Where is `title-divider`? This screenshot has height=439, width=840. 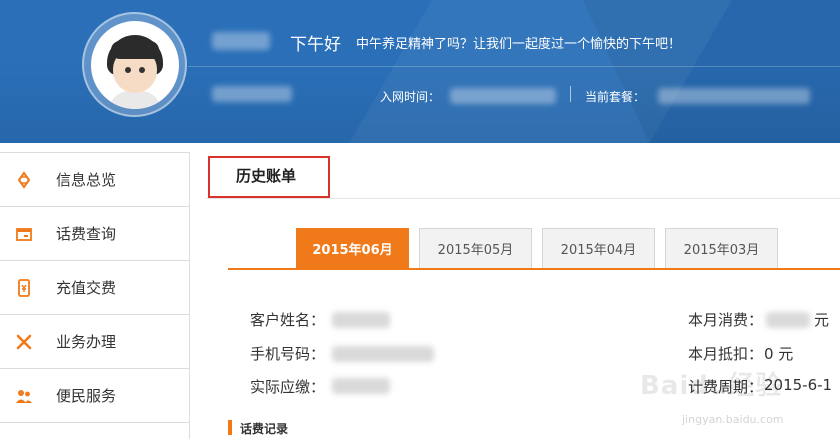
title-divider is located at coordinates (523, 198).